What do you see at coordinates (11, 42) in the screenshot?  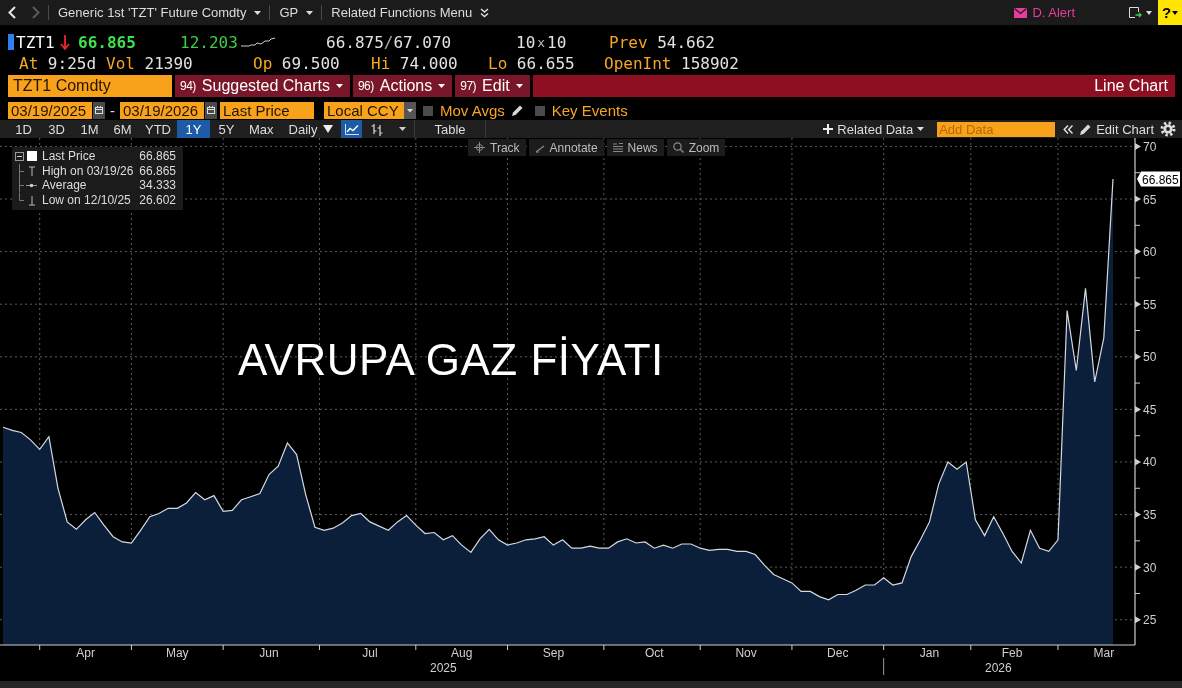 I see `ticker-flag-icon` at bounding box center [11, 42].